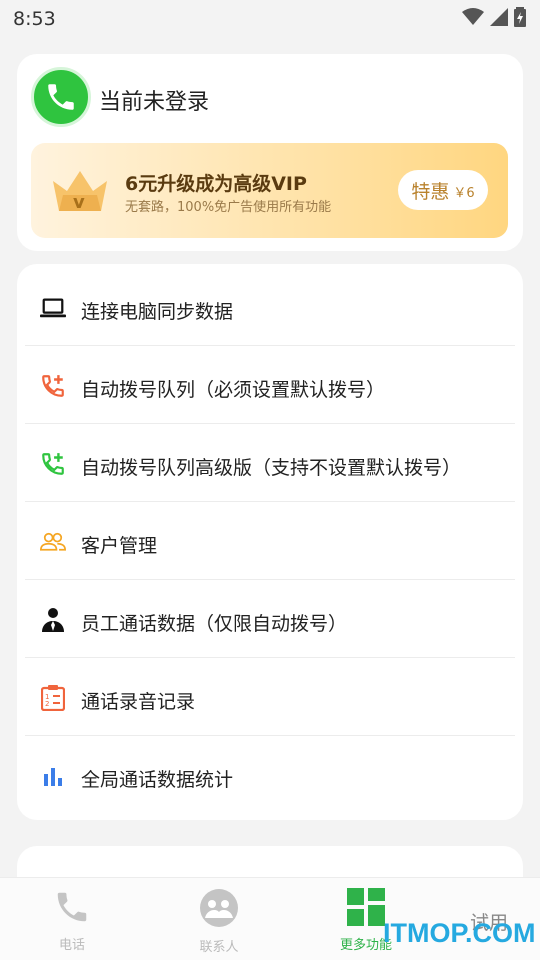 Image resolution: width=540 pixels, height=960 pixels. I want to click on avatar, so click(61, 97).